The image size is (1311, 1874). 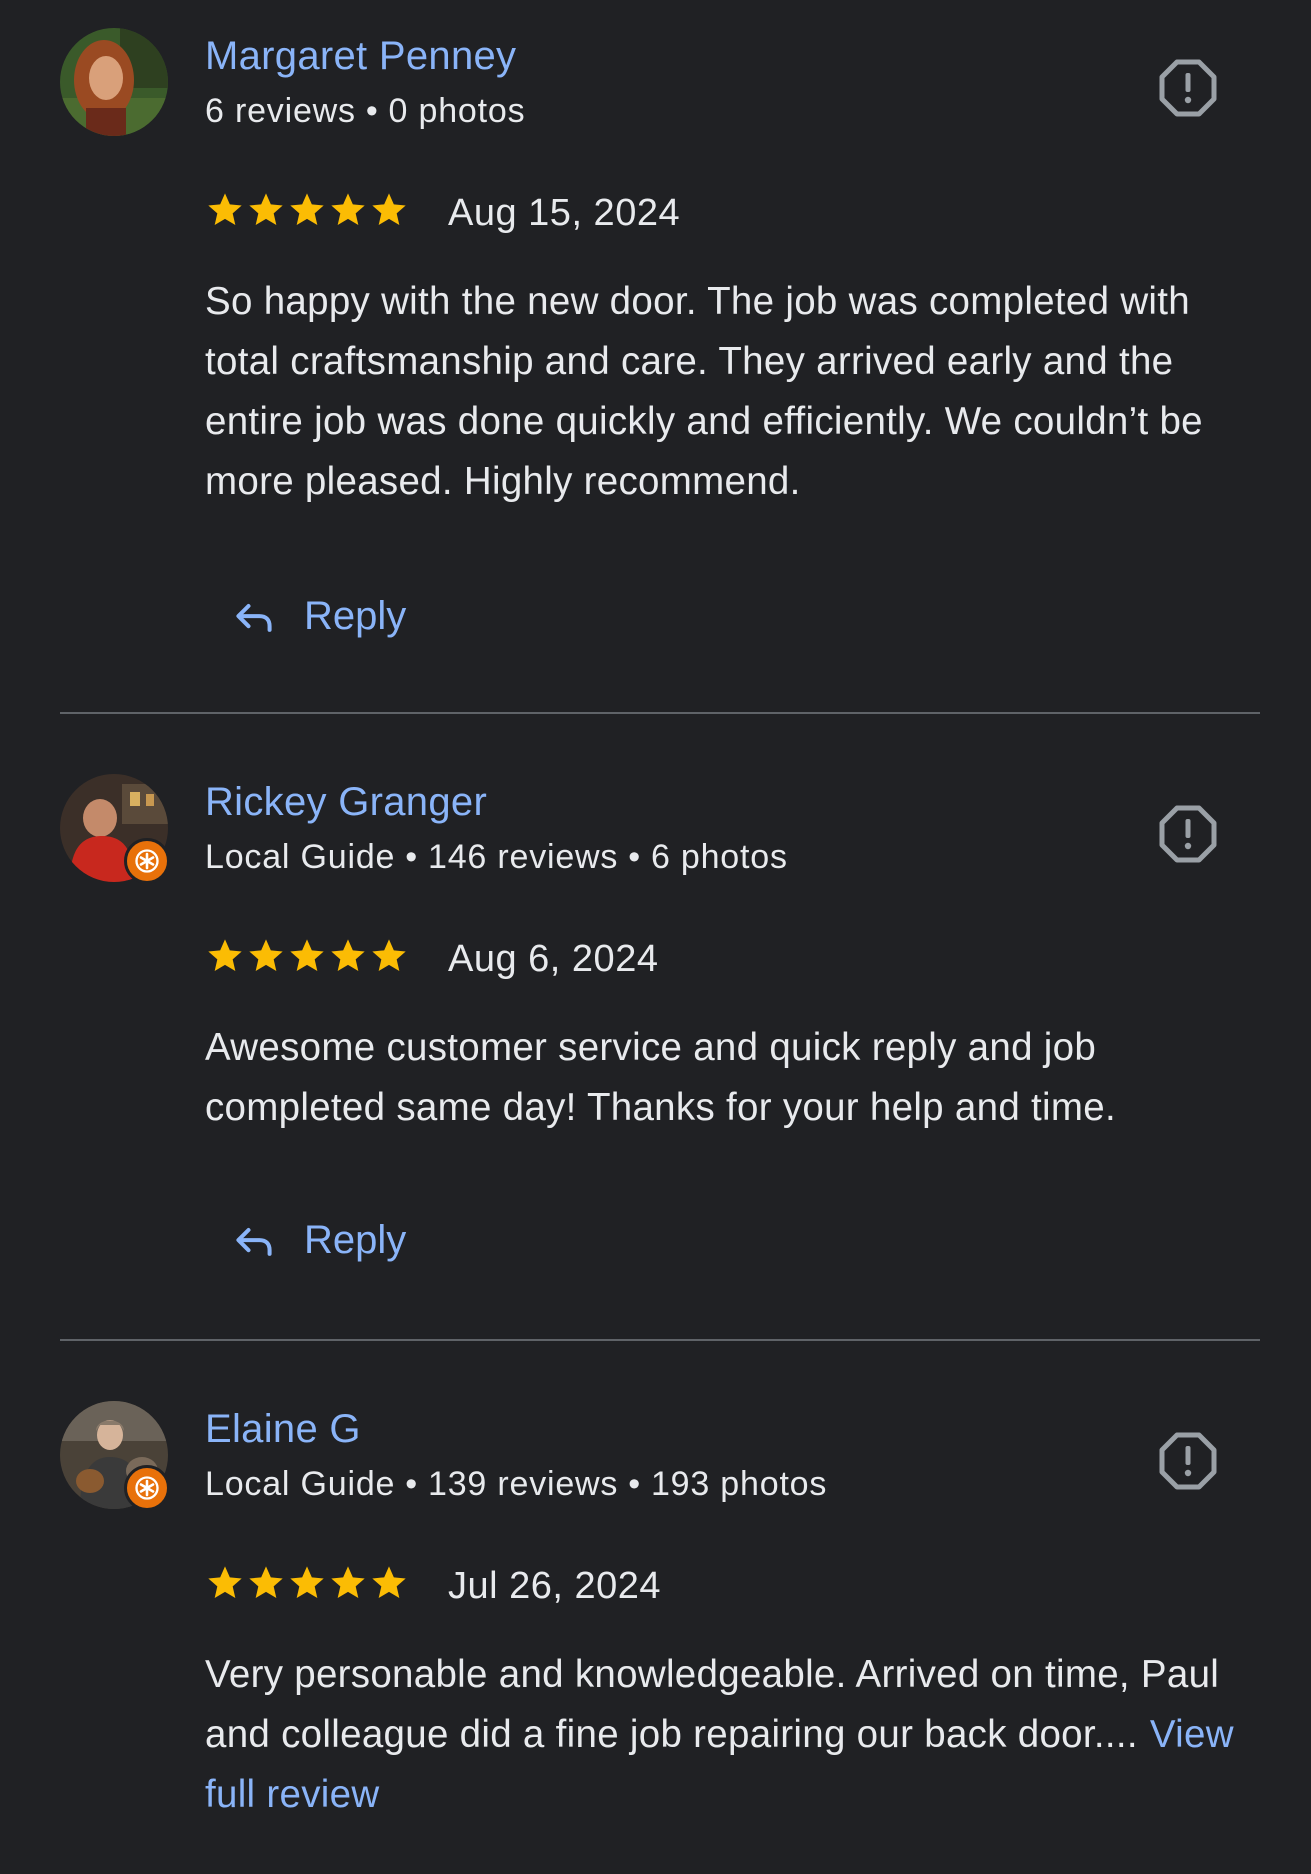 What do you see at coordinates (283, 1429) in the screenshot?
I see `reviewer-name: Elaine G` at bounding box center [283, 1429].